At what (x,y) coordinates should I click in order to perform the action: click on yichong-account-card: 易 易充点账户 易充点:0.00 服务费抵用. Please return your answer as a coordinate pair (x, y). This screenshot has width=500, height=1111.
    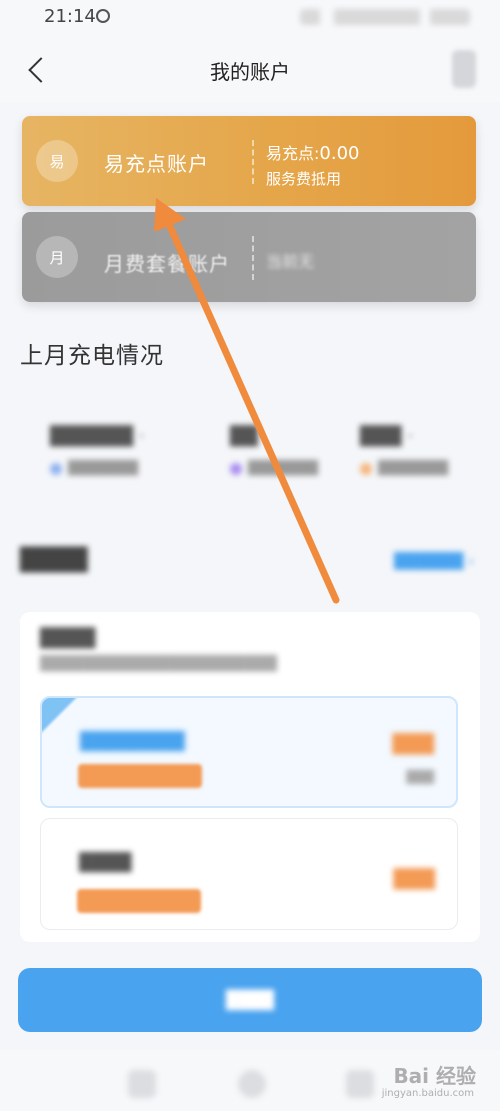
    Looking at the image, I should click on (249, 161).